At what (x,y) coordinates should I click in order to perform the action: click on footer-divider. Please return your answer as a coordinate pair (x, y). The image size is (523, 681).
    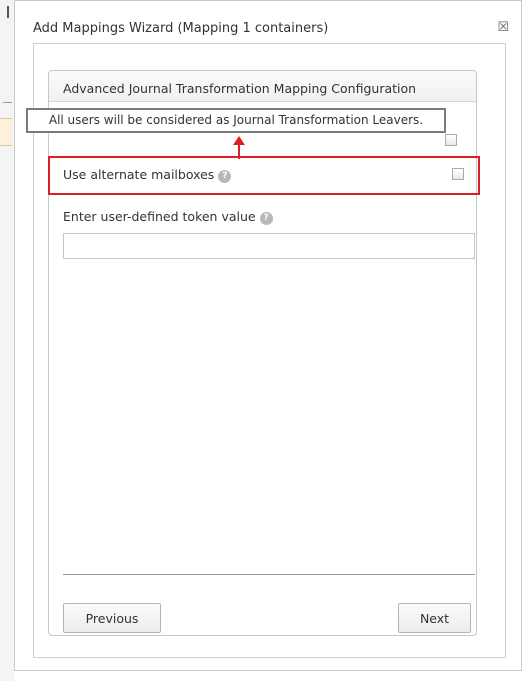
    Looking at the image, I should click on (269, 574).